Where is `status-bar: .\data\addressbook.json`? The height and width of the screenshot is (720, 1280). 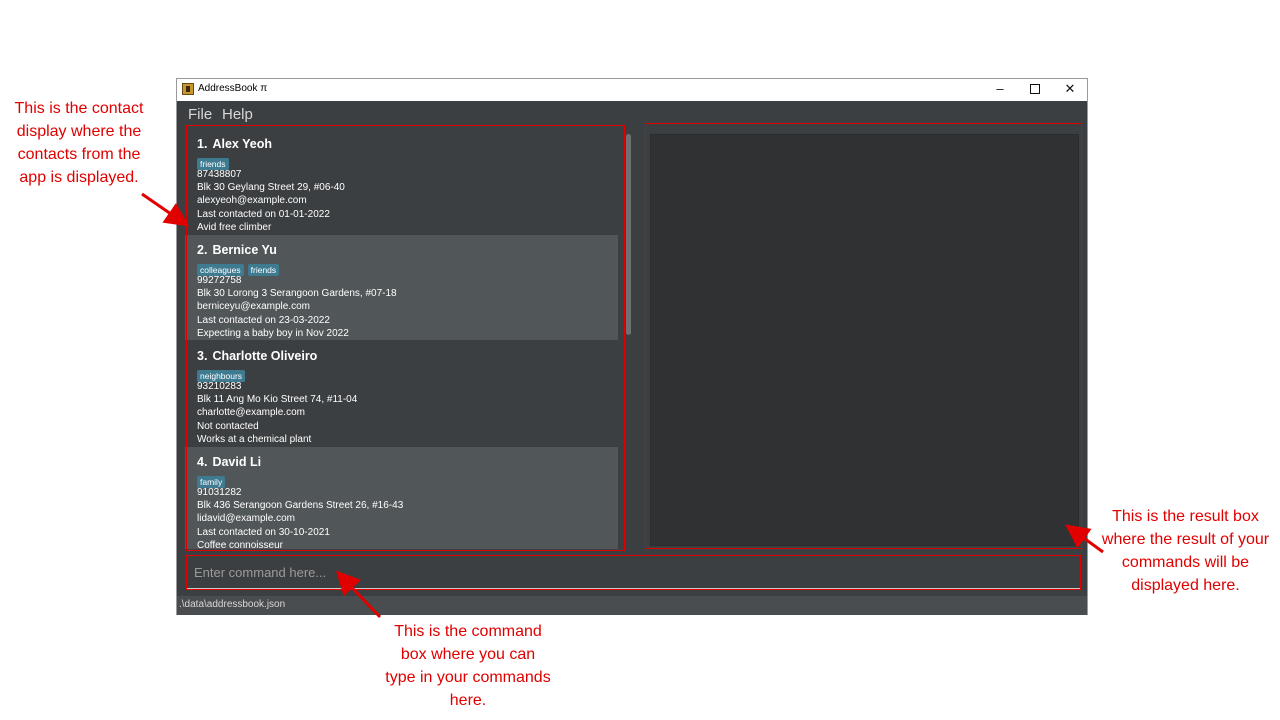
status-bar: .\data\addressbook.json is located at coordinates (632, 605).